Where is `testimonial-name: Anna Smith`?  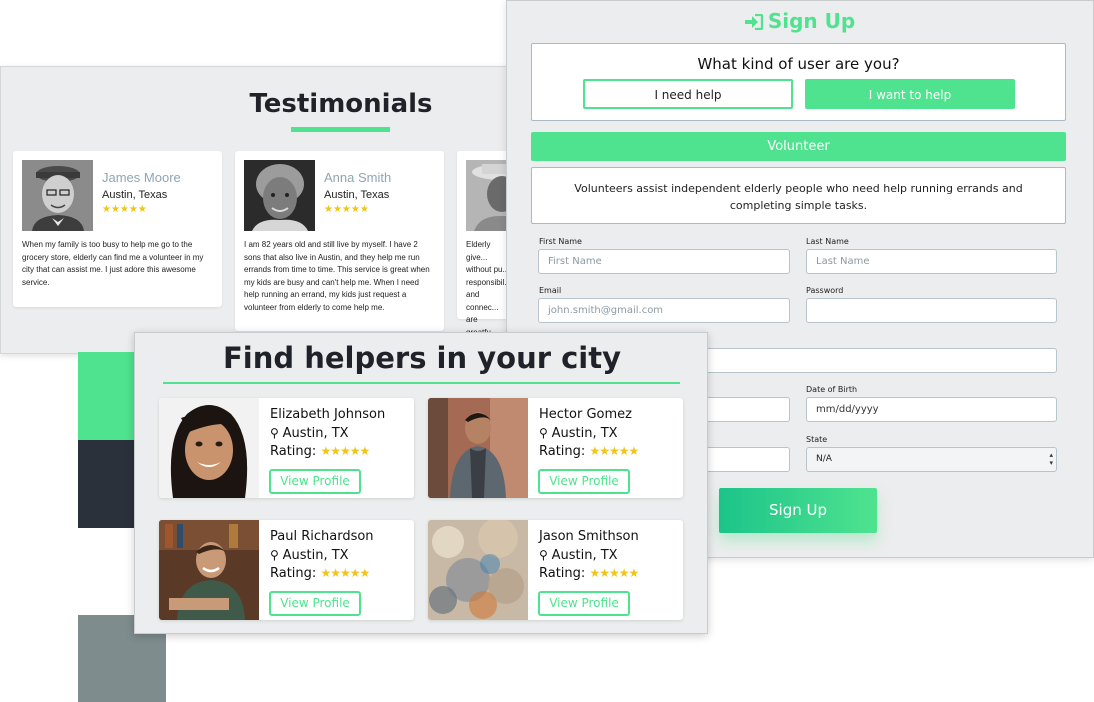 testimonial-name: Anna Smith is located at coordinates (358, 177).